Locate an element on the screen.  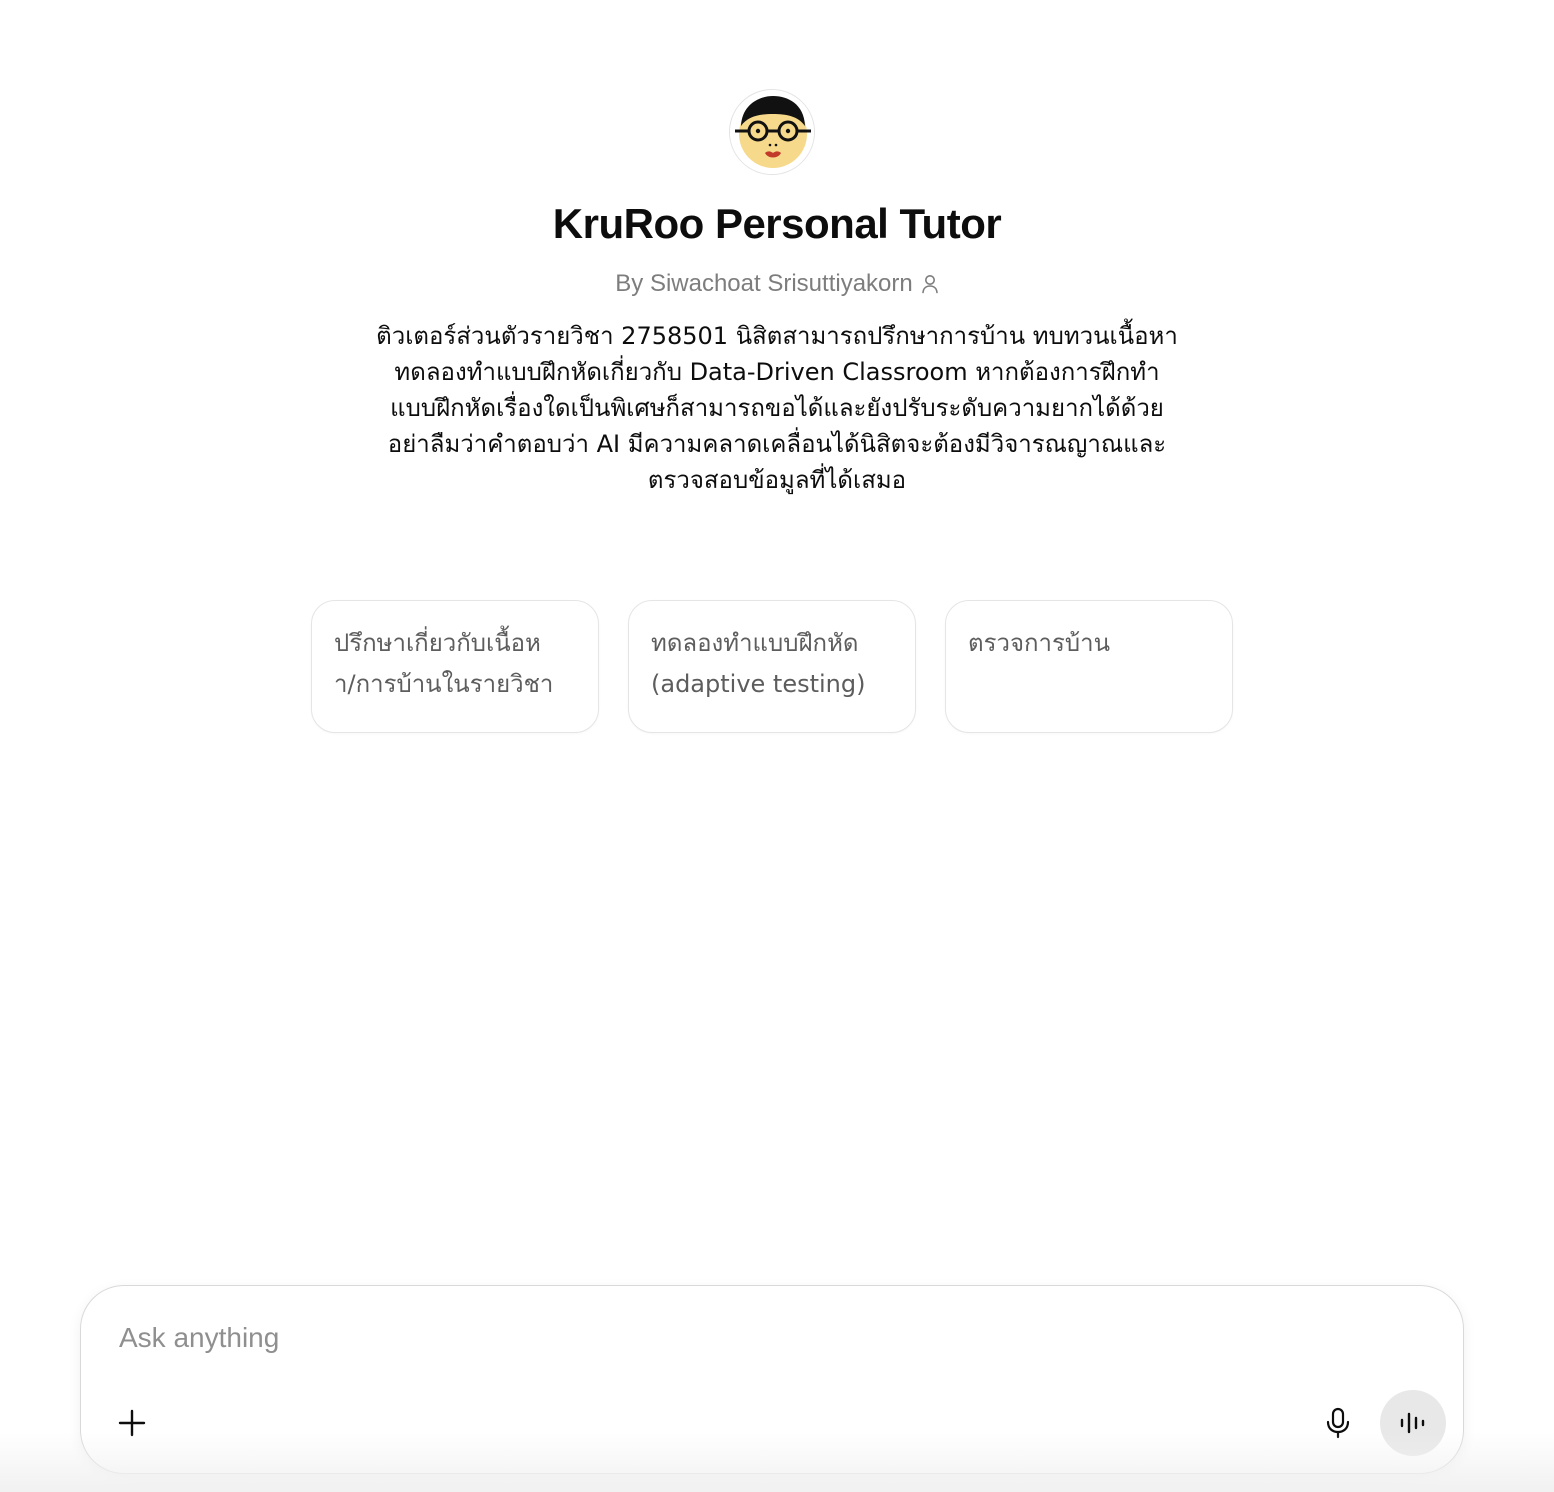
gpt-avatar is located at coordinates (772, 132).